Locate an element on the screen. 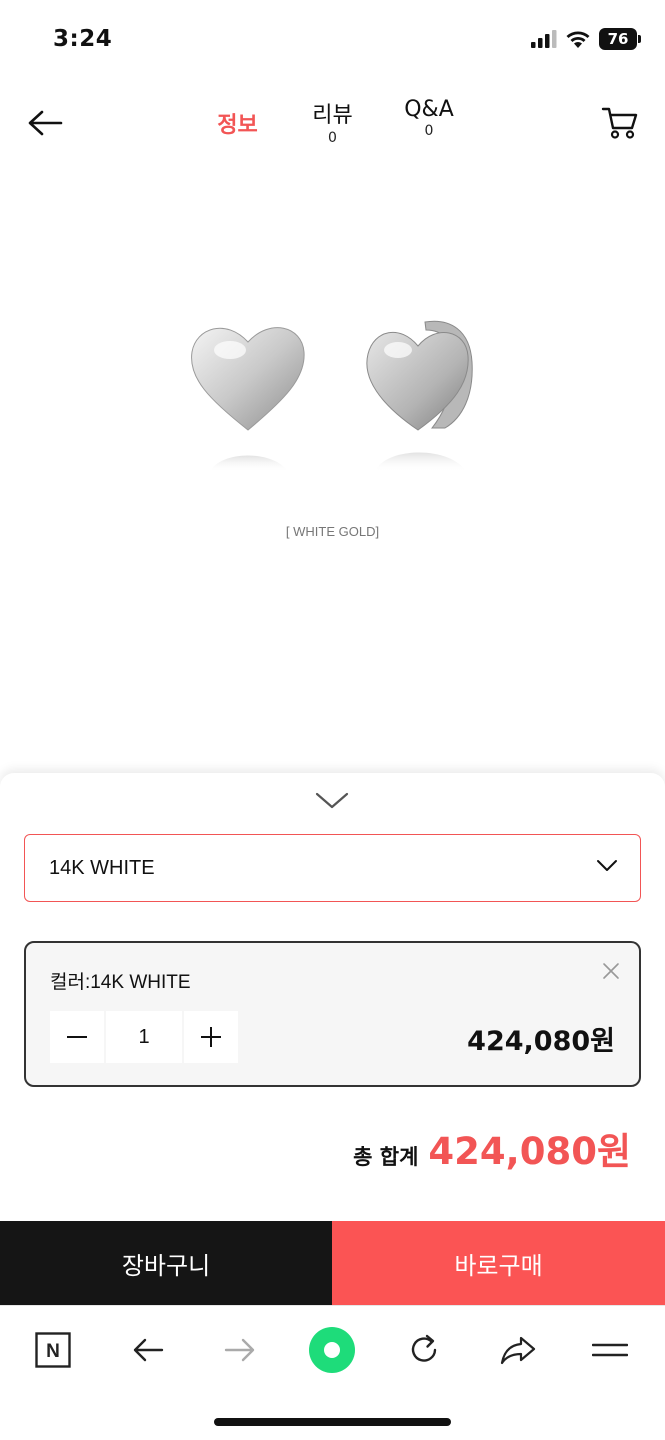  minus-icon is located at coordinates (77, 1037).